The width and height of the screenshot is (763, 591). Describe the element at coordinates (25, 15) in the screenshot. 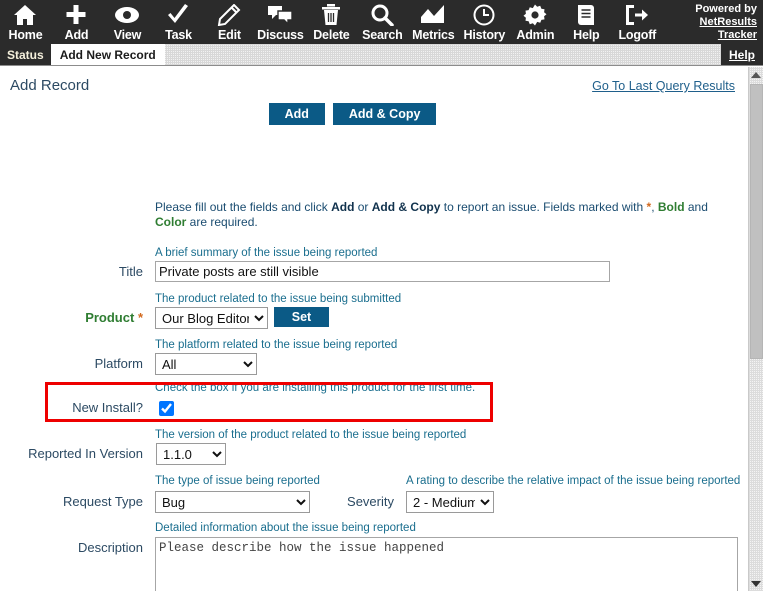

I see `home-icon` at that location.